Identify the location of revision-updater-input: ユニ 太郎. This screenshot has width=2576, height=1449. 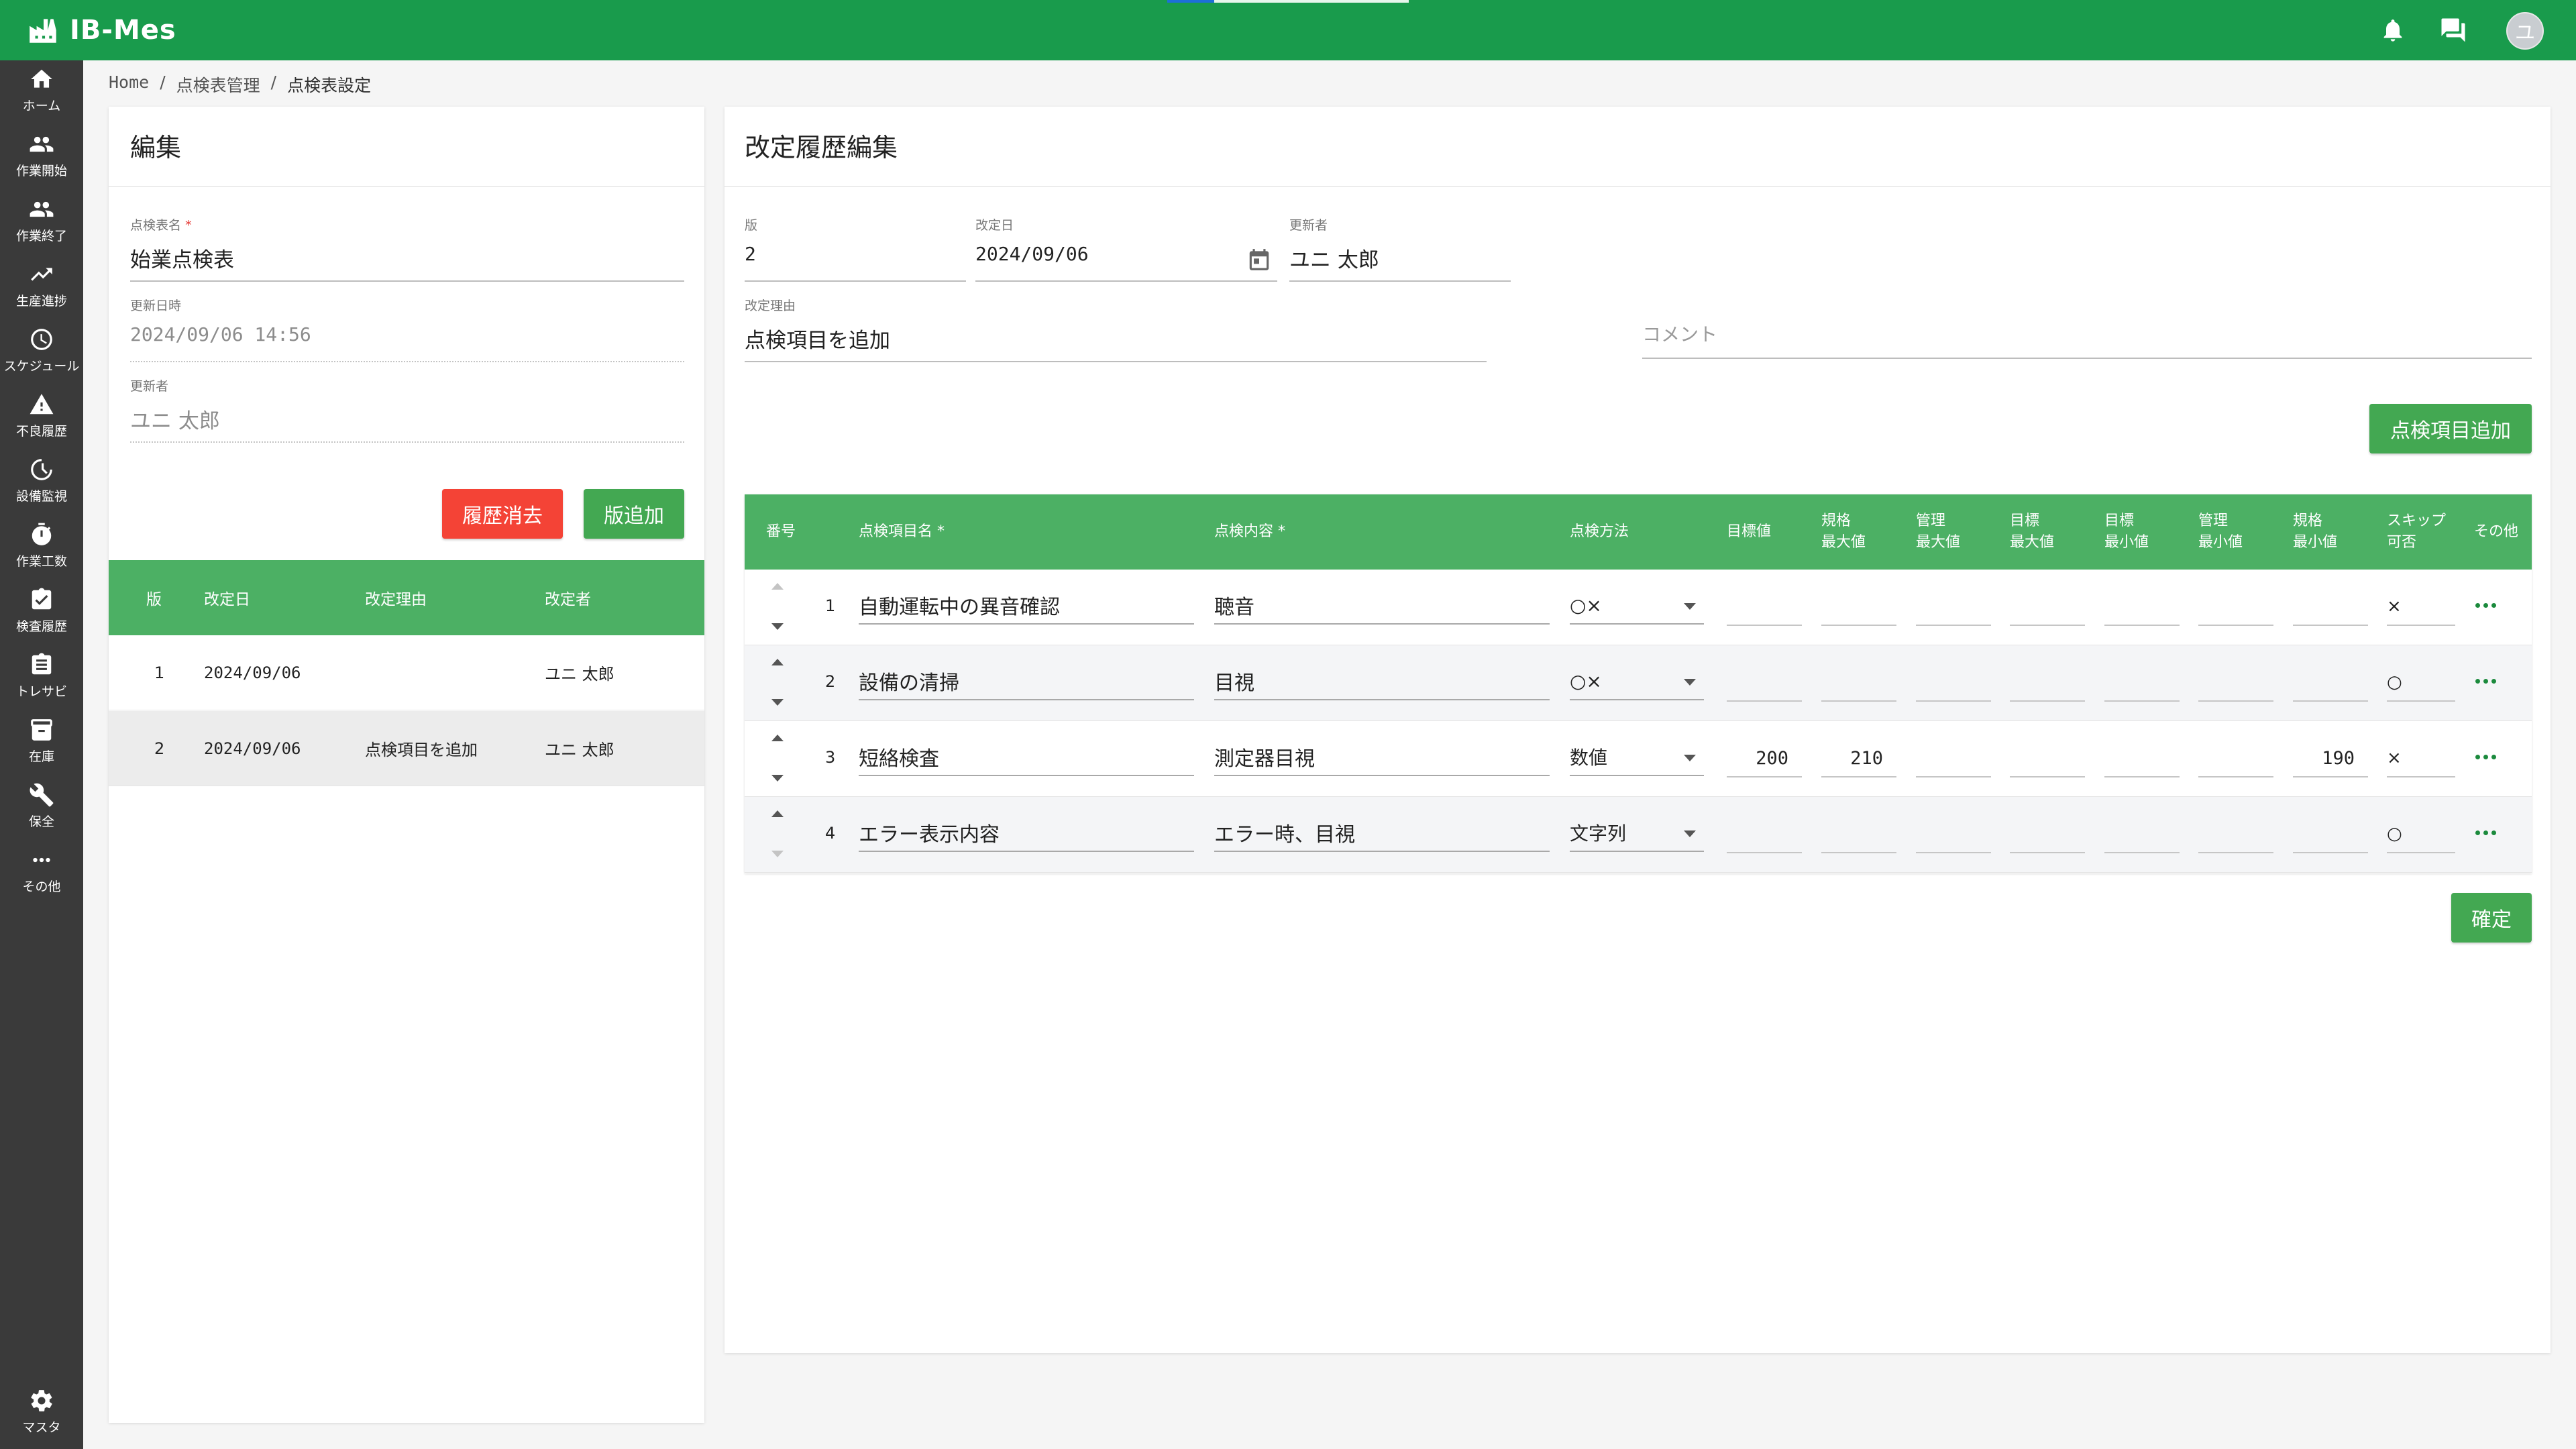
(1400, 262).